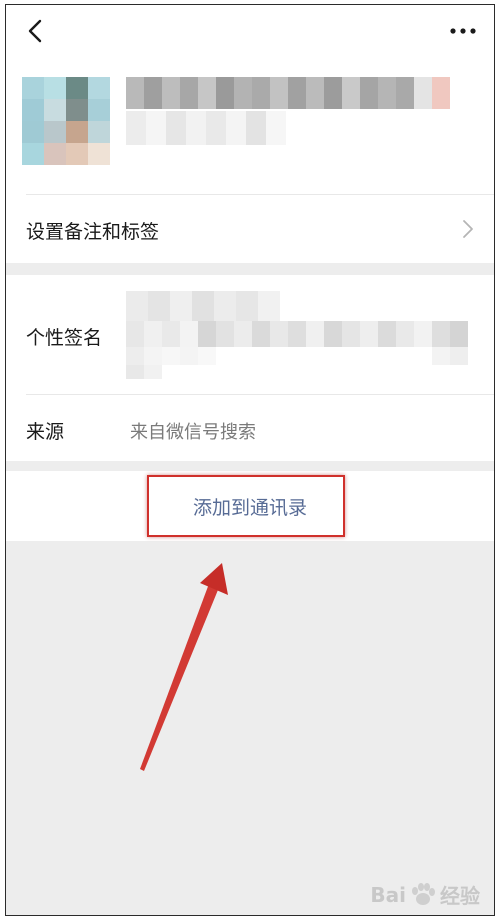 This screenshot has width=500, height=923. I want to click on watermark-suffix: 经验, so click(460, 896).